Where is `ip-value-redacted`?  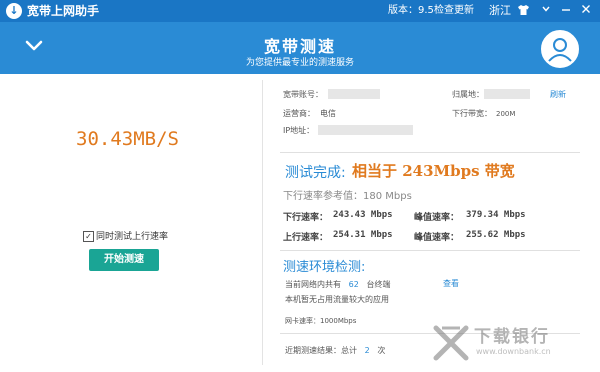
ip-value-redacted is located at coordinates (365, 130).